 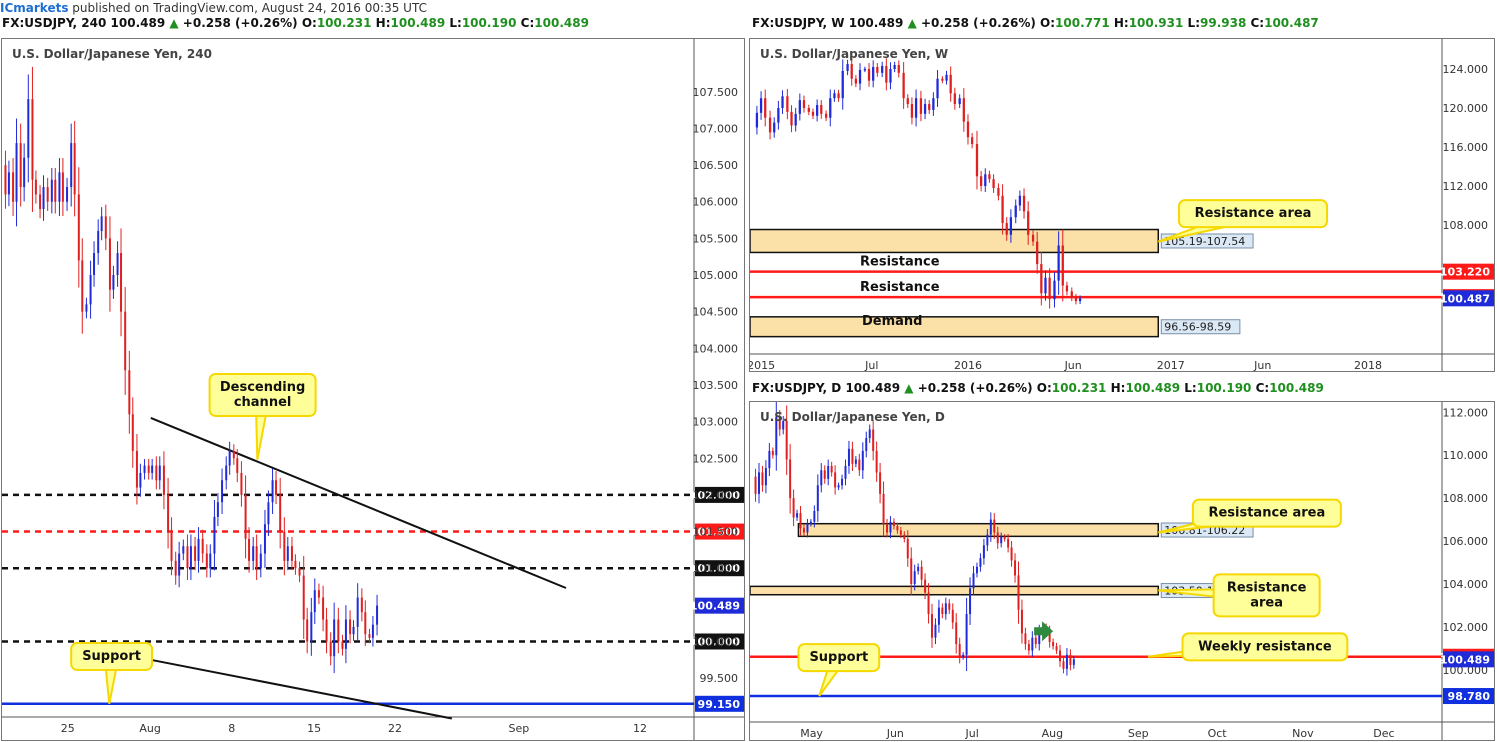 What do you see at coordinates (716, 312) in the screenshot?
I see `y-tick-label: 104.500` at bounding box center [716, 312].